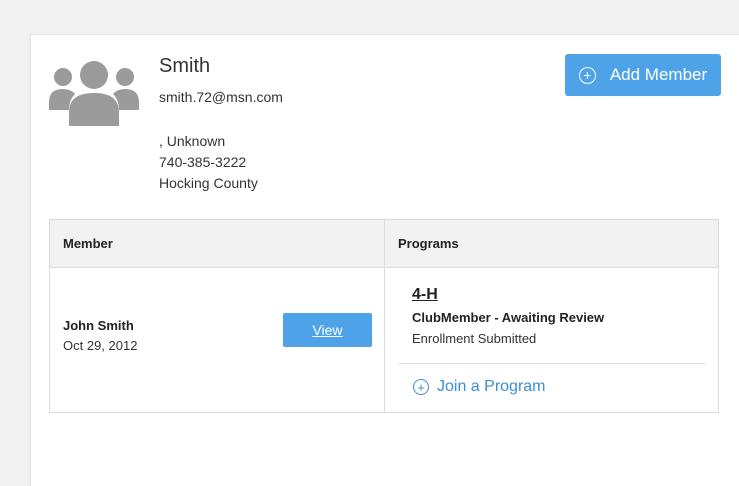 The image size is (739, 486). What do you see at coordinates (203, 162) in the screenshot?
I see `phone-number: 740-385-3222` at bounding box center [203, 162].